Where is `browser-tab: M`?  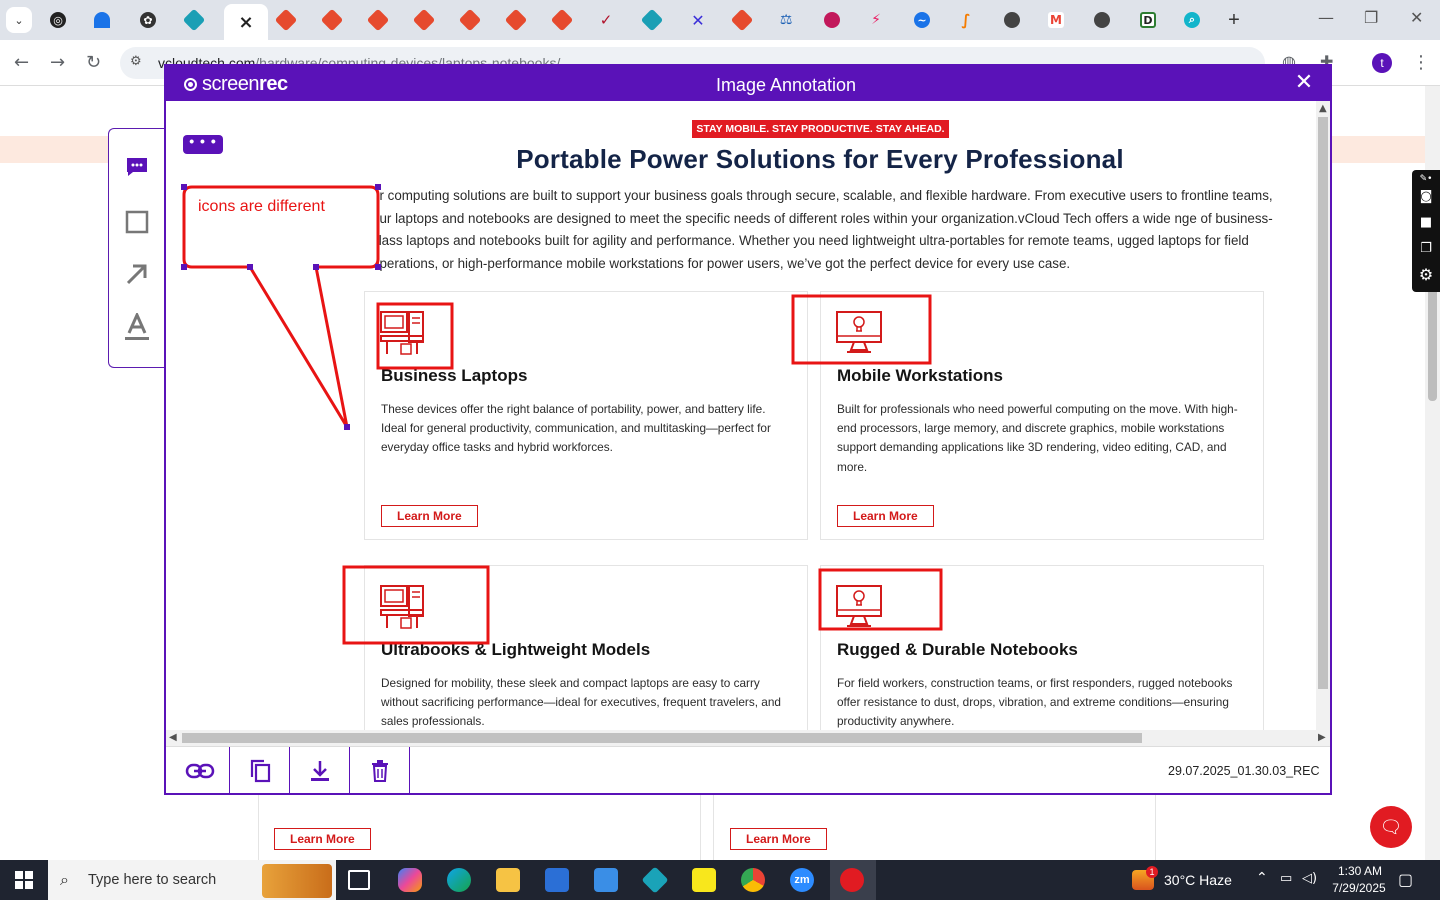
browser-tab: M is located at coordinates (1056, 20).